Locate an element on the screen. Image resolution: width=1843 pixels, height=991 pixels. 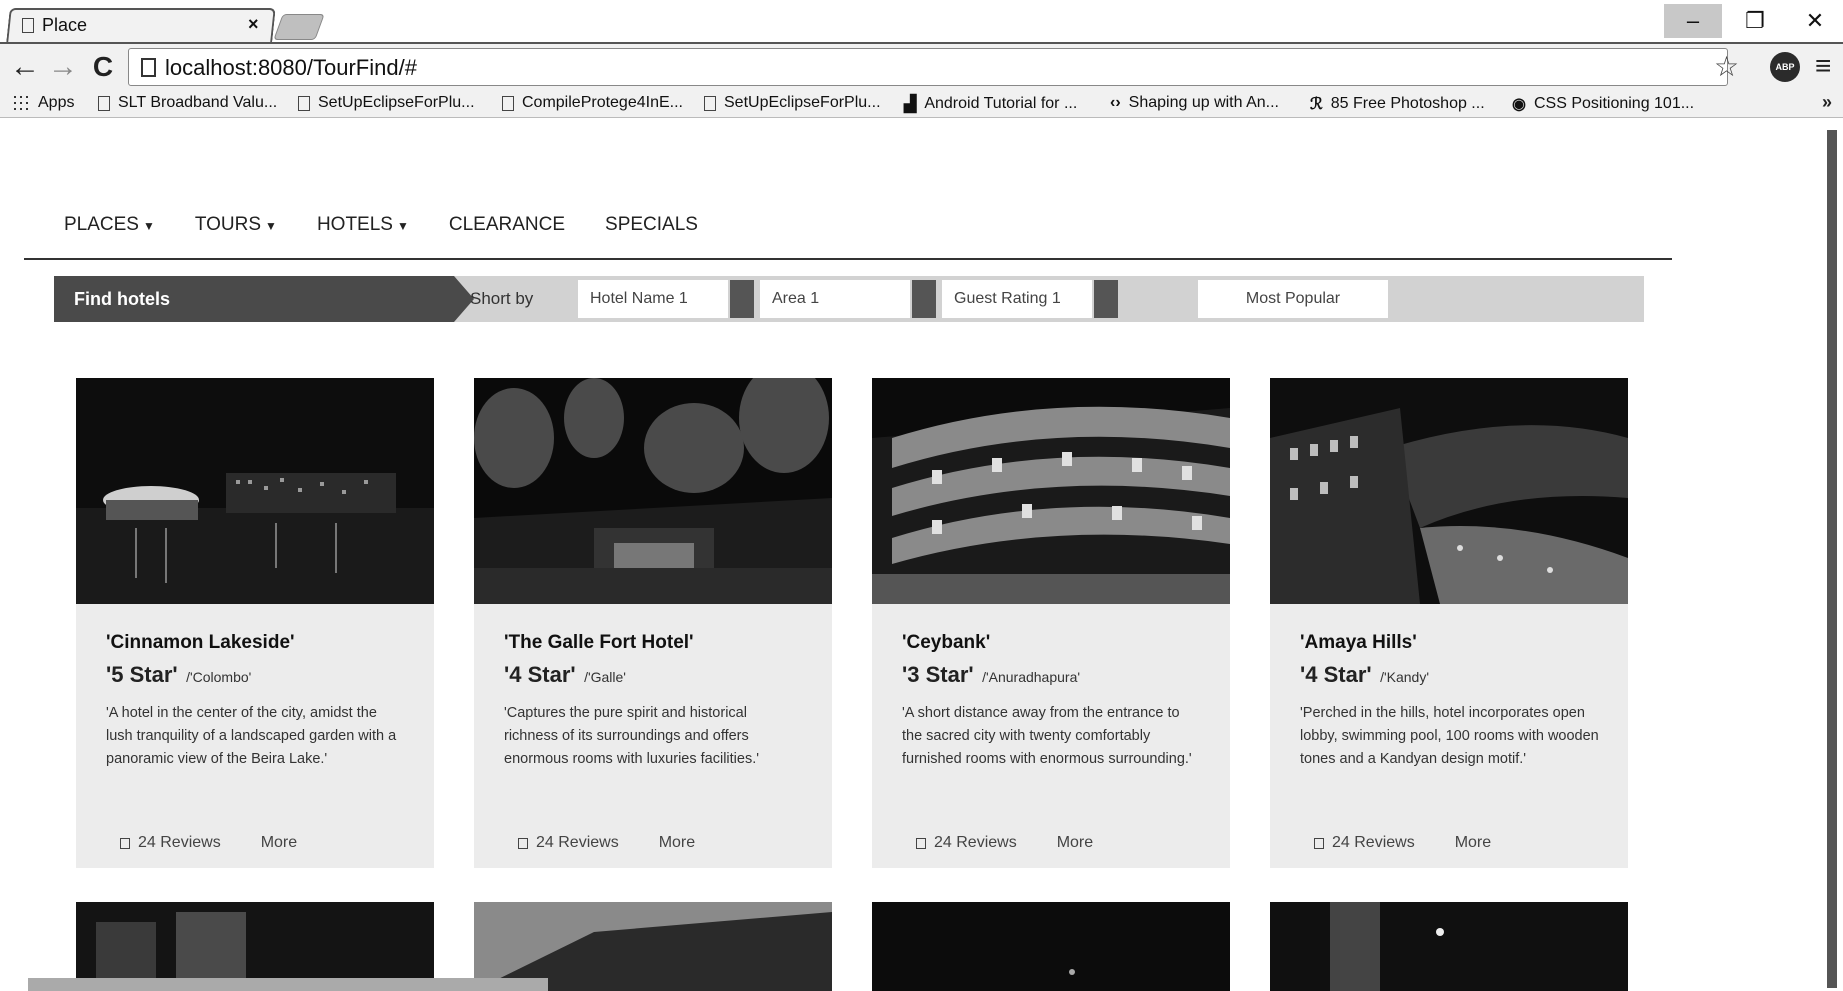
css-icon: ◉ is located at coordinates (1519, 104).